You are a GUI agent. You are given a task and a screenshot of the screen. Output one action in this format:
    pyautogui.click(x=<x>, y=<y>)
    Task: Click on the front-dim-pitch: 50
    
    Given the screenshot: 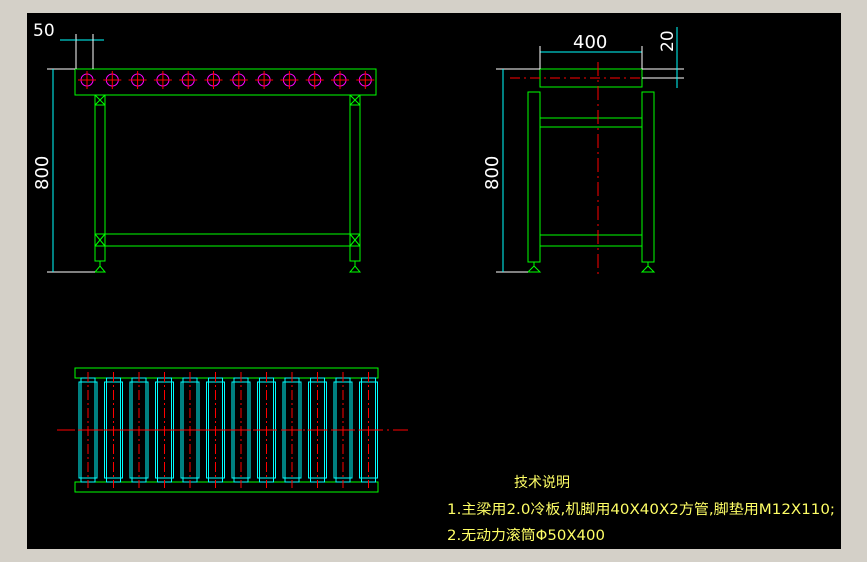 What is the action you would take?
    pyautogui.click(x=68, y=45)
    